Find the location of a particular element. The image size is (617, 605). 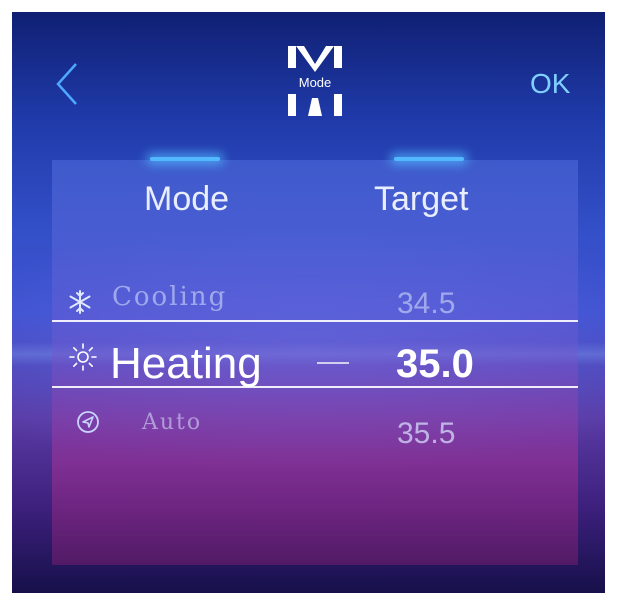

target-option-selected: 35.0 is located at coordinates (435, 364).